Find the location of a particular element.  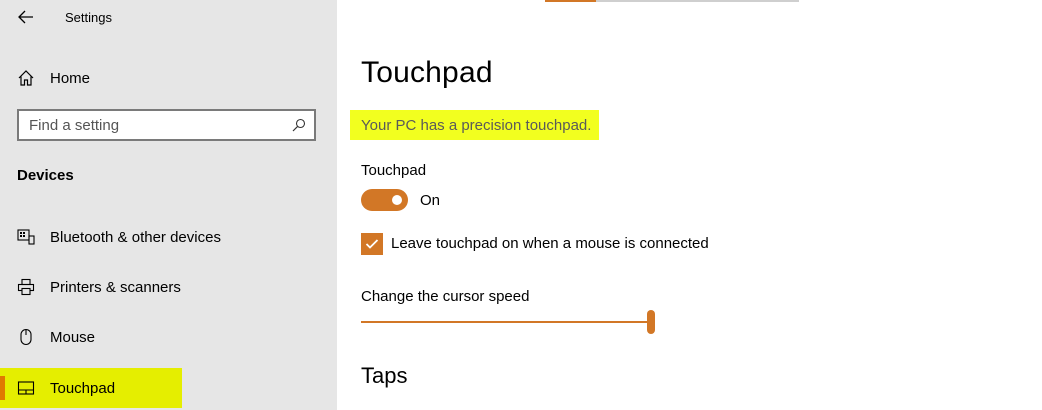

sidebar-item-touchpad: Touchpad is located at coordinates (91, 388).